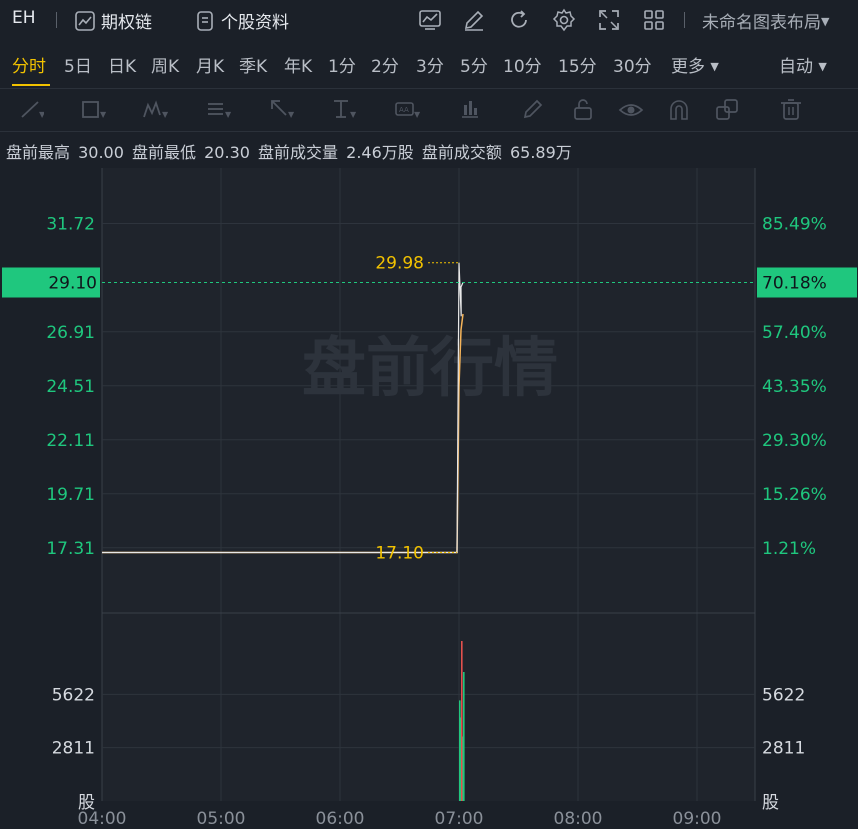 The width and height of the screenshot is (858, 829). What do you see at coordinates (380, 152) in the screenshot?
I see `volume-value: 2.46万股` at bounding box center [380, 152].